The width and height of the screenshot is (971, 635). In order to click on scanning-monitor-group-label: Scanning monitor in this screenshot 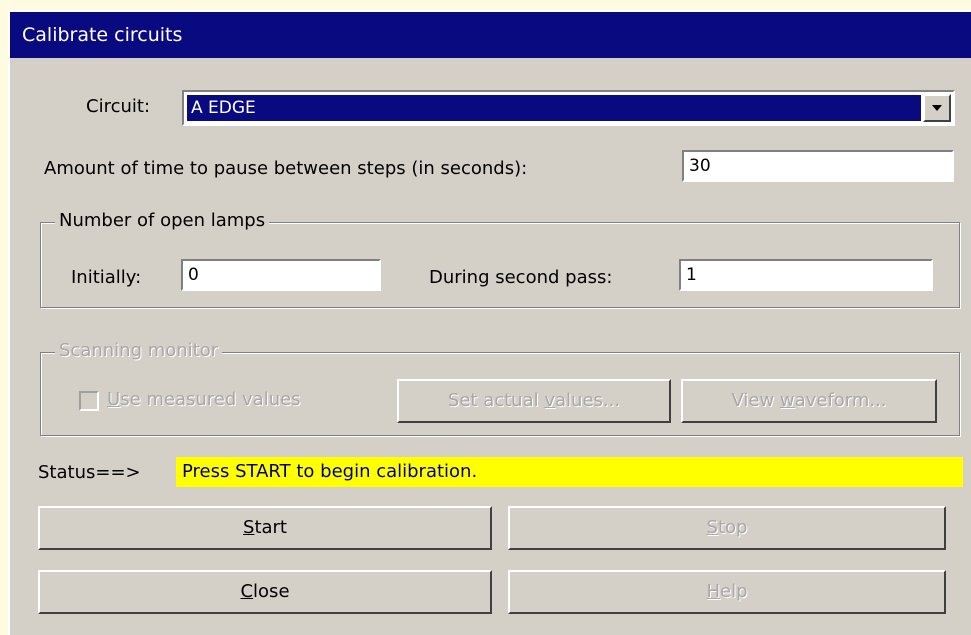, I will do `click(139, 350)`.